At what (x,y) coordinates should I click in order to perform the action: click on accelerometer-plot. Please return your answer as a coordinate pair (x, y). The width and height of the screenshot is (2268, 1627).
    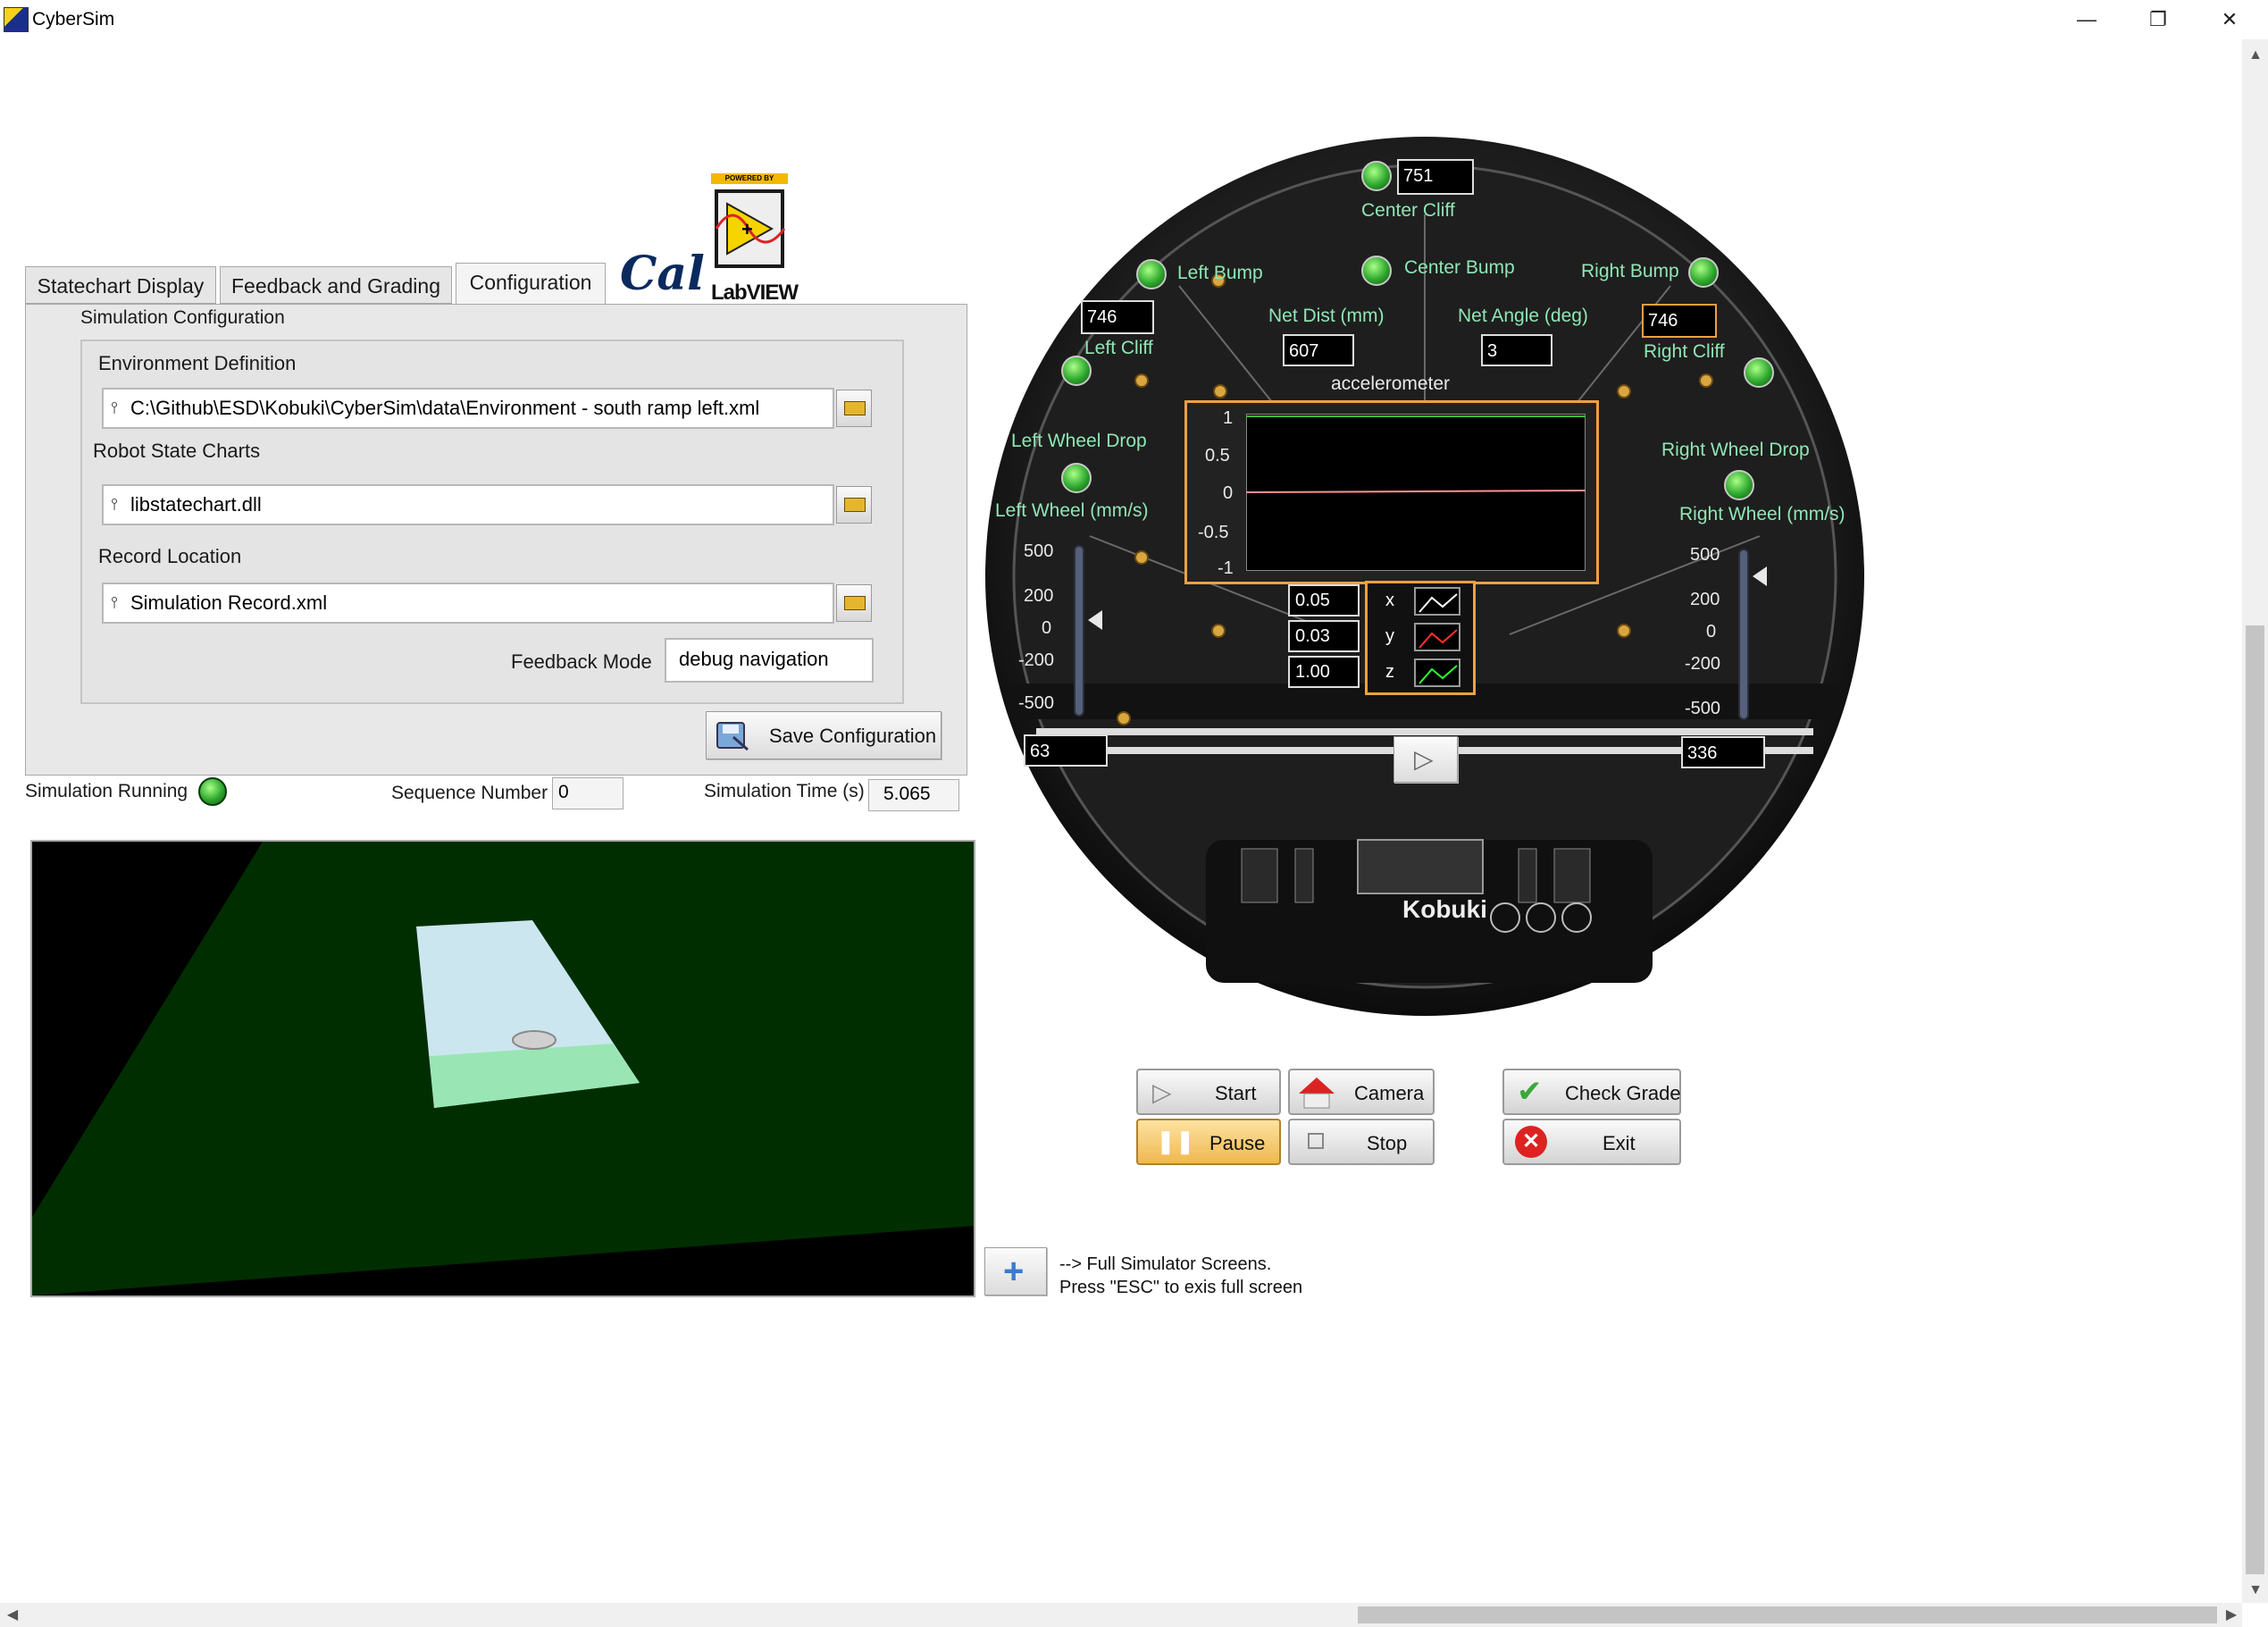
    Looking at the image, I should click on (1416, 493).